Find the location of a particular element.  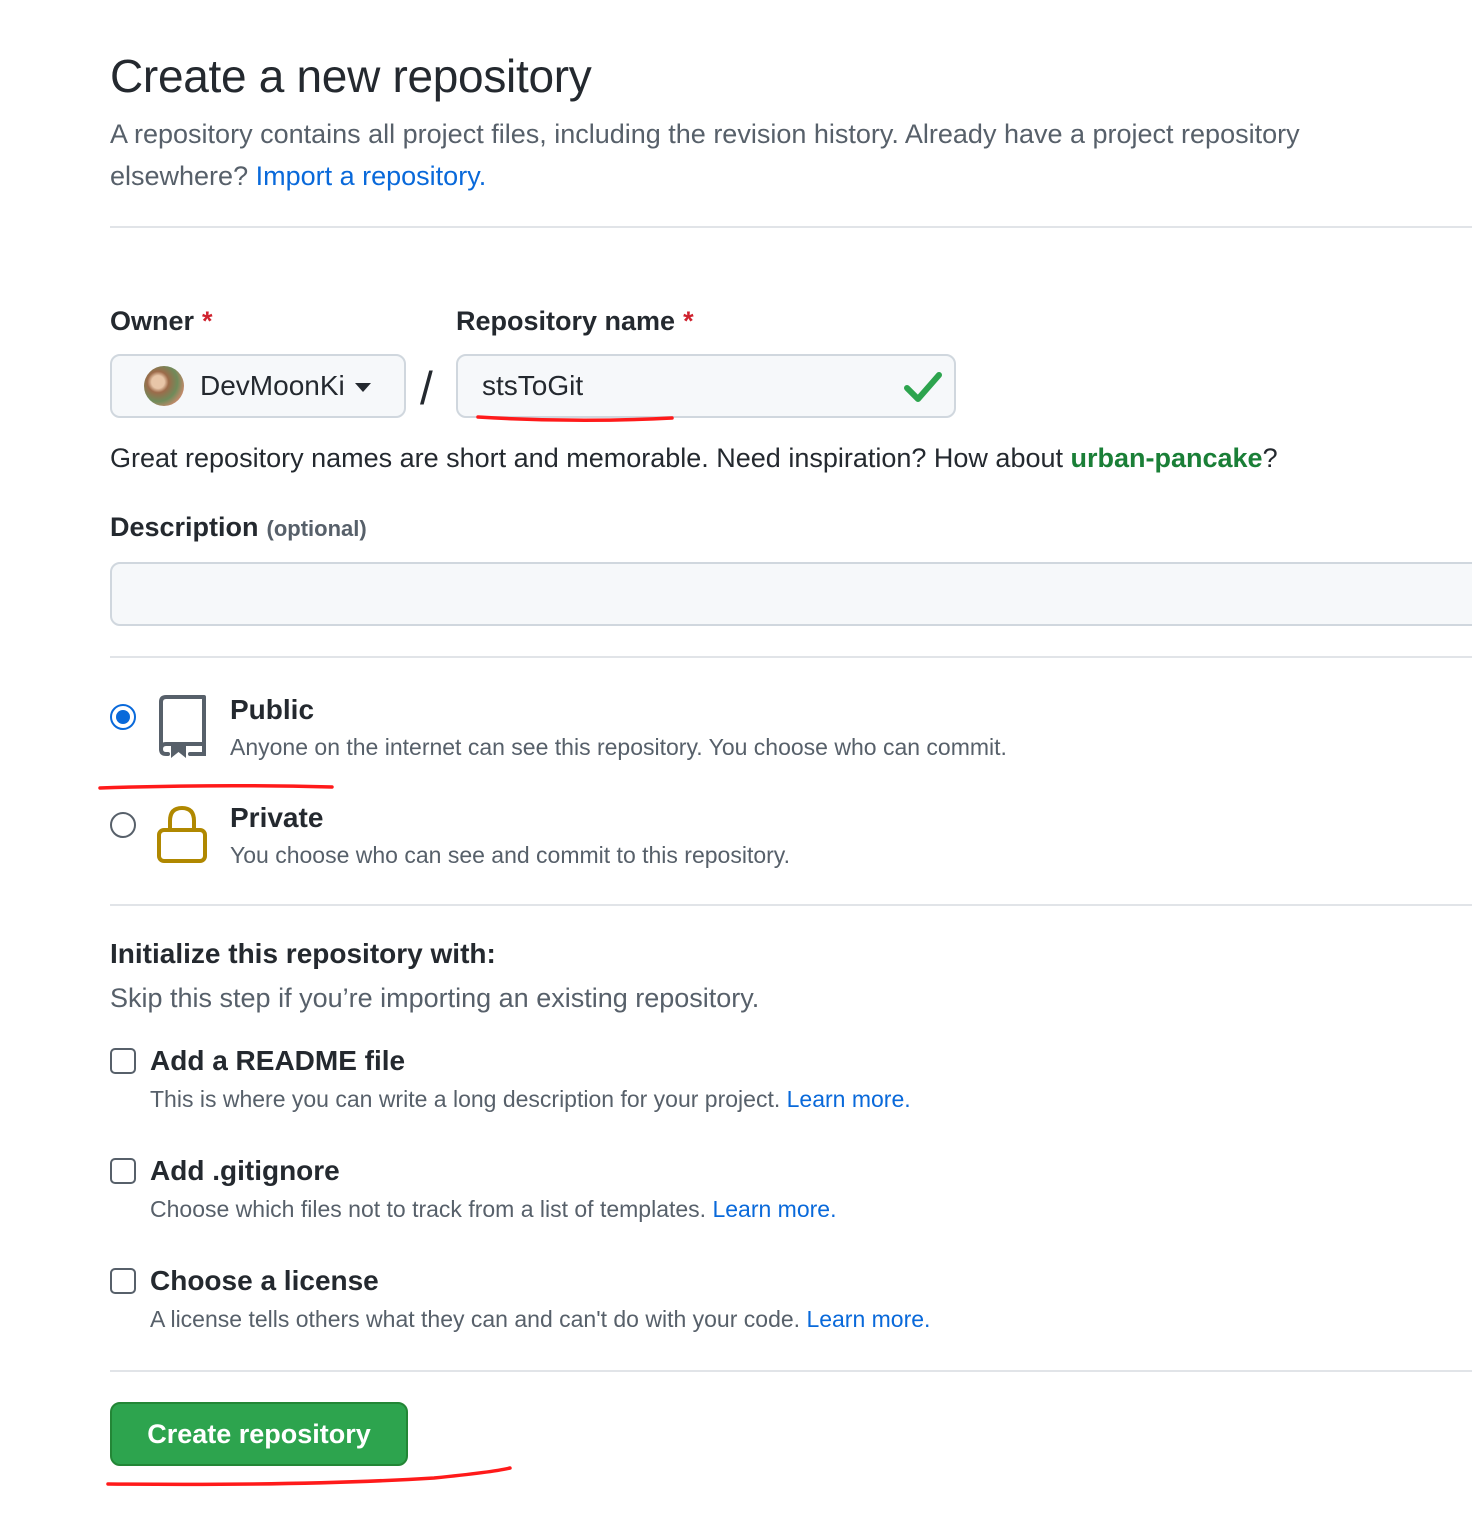

gitignore-learn-more-link: Learn more. is located at coordinates (774, 1209).